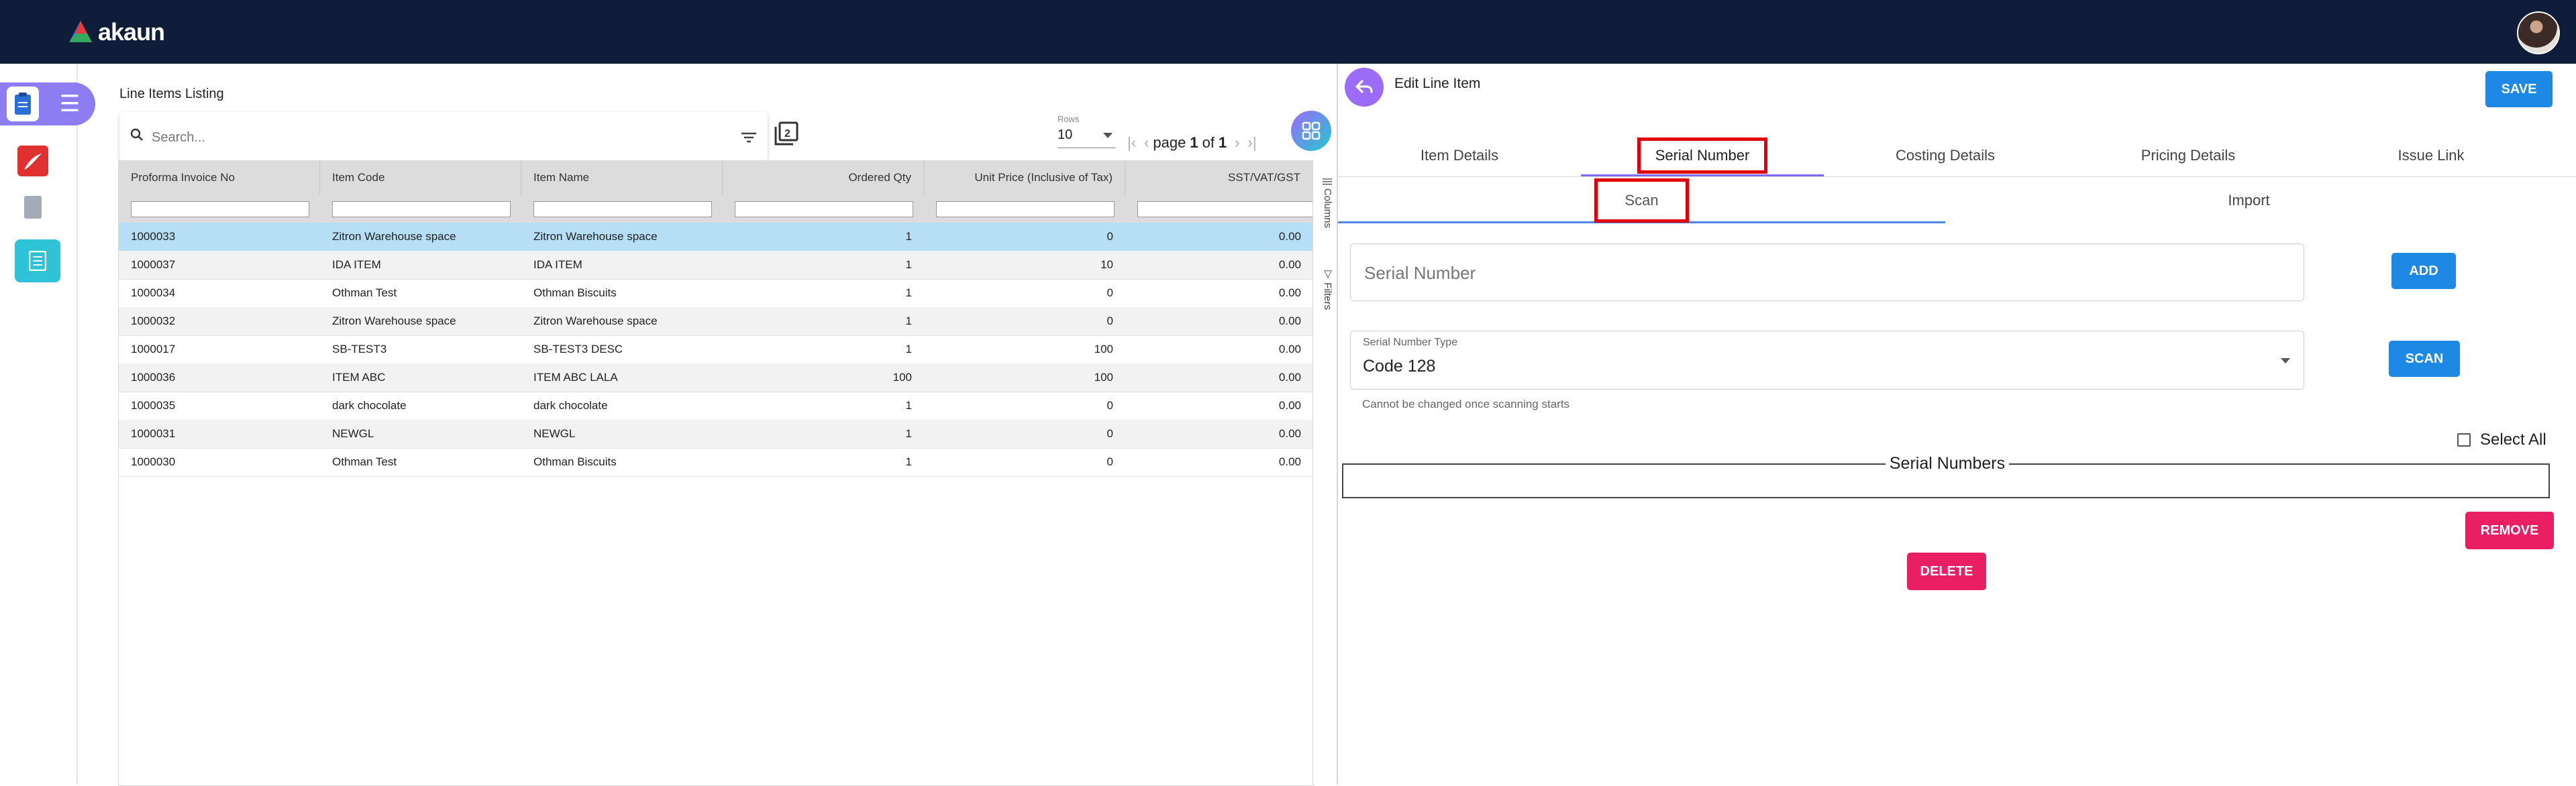 The image size is (2576, 786). Describe the element at coordinates (153, 461) in the screenshot. I see `table-cell: 1000030` at that location.